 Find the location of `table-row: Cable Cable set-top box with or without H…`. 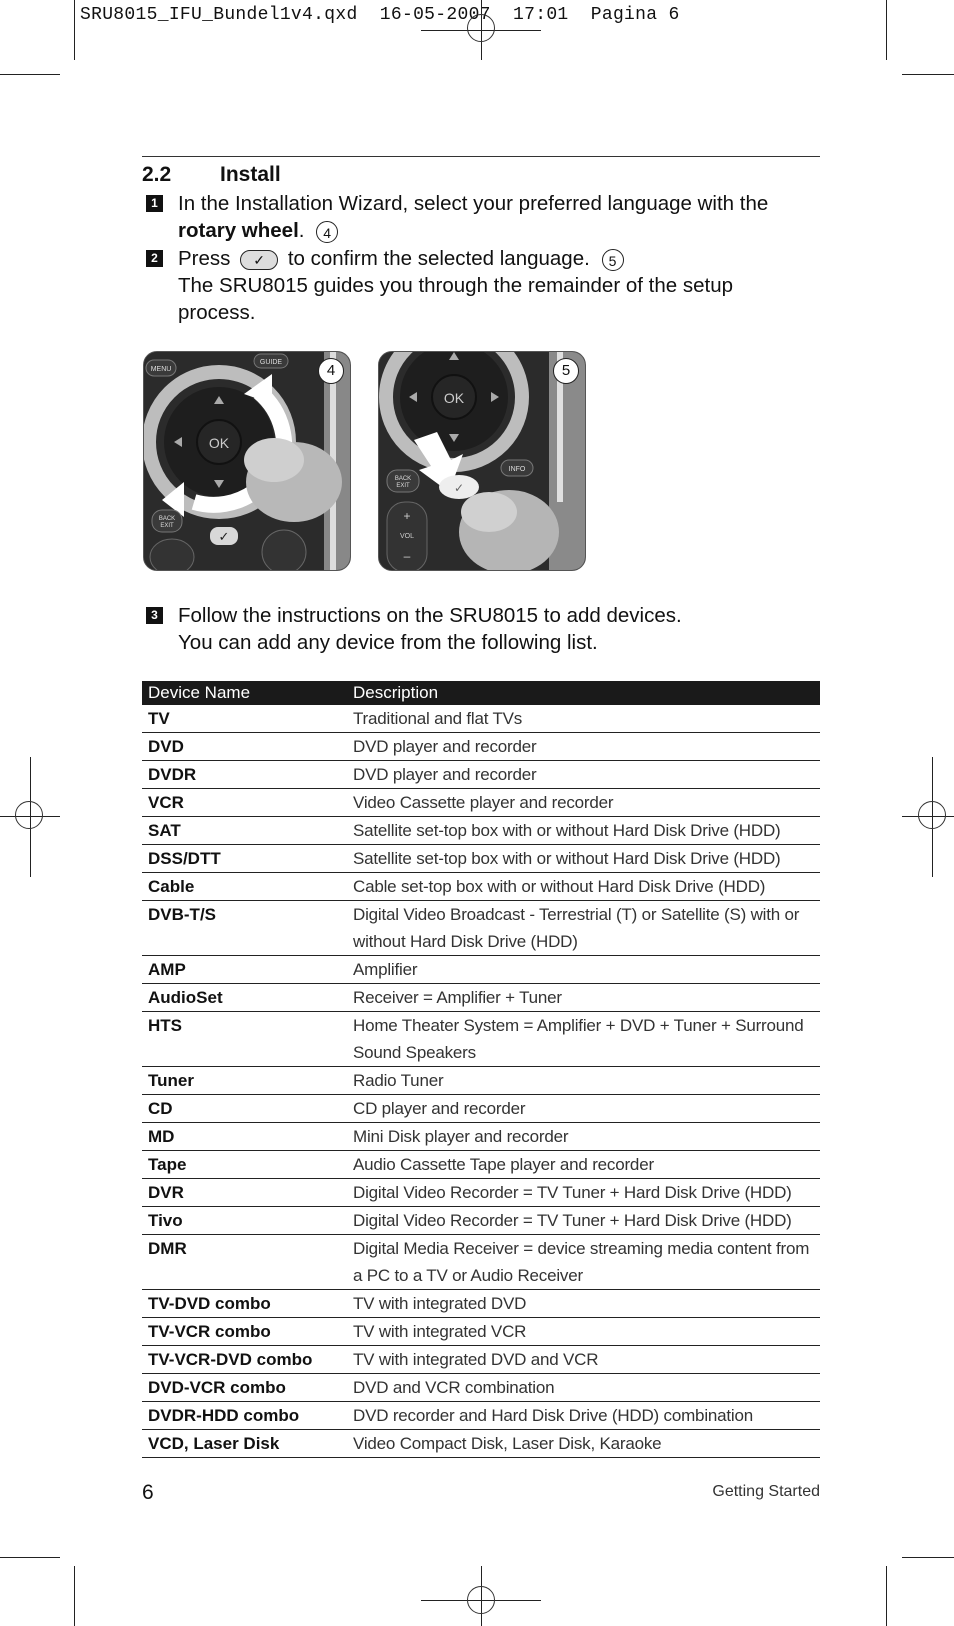

table-row: Cable Cable set-top box with or without H… is located at coordinates (481, 886).